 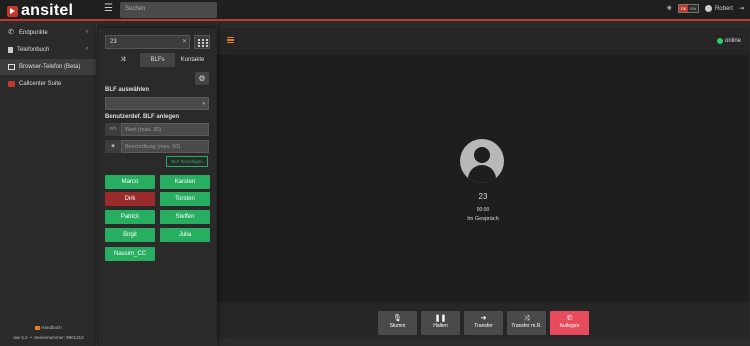 What do you see at coordinates (483, 326) in the screenshot?
I see `transfer-label: Transfer` at bounding box center [483, 326].